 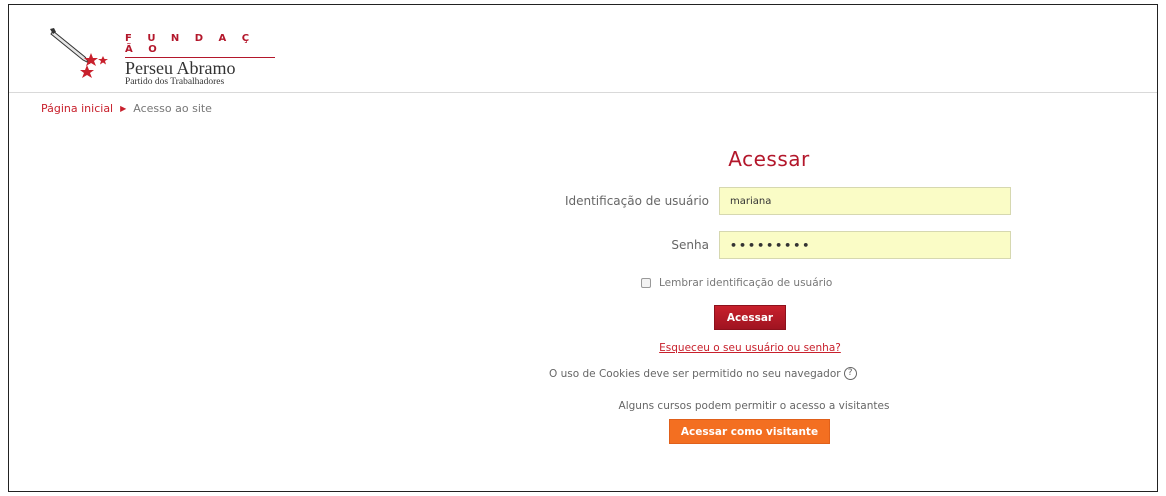 I want to click on help-icon: ?, so click(x=850, y=373).